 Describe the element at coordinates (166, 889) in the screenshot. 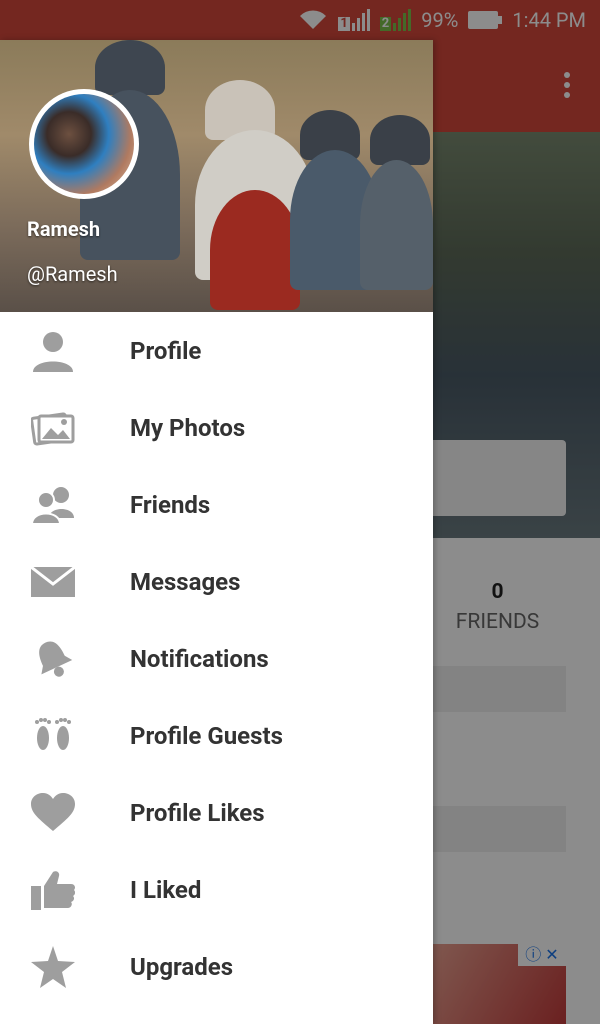

I see `menu-item-label: I Liked` at that location.